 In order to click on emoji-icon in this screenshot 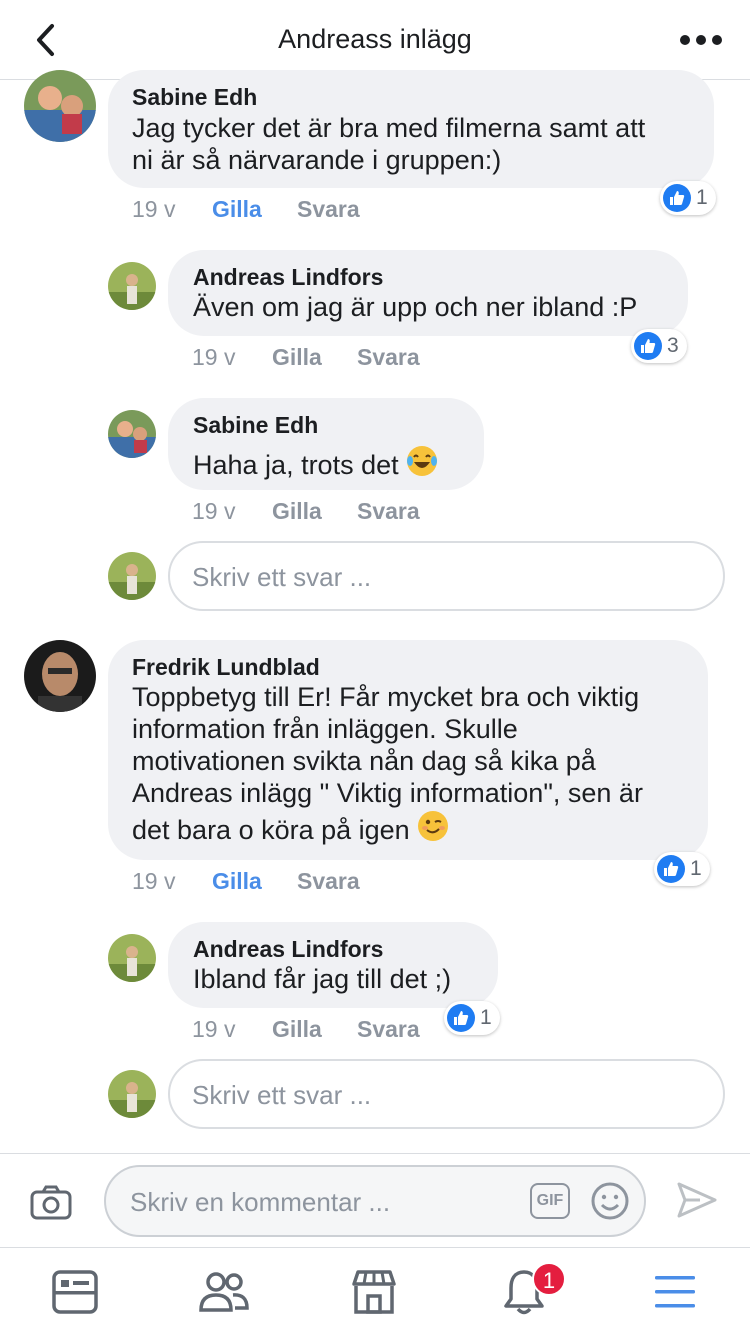, I will do `click(610, 1203)`.